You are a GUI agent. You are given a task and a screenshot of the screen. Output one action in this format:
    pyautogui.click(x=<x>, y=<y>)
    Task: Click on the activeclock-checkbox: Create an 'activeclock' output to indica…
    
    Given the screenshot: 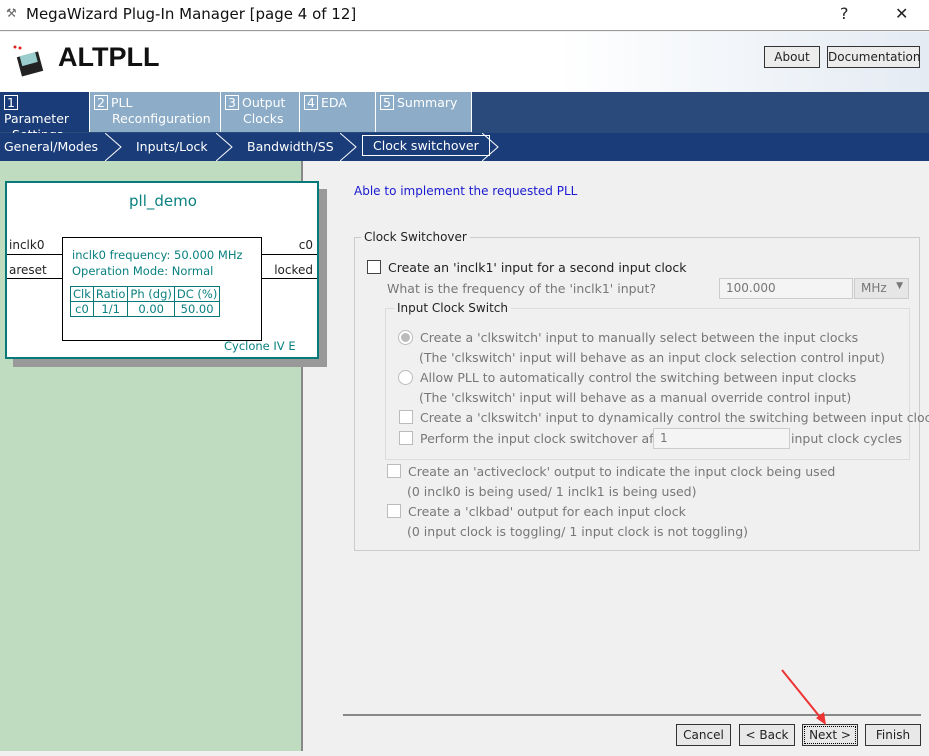 What is the action you would take?
    pyautogui.click(x=611, y=471)
    